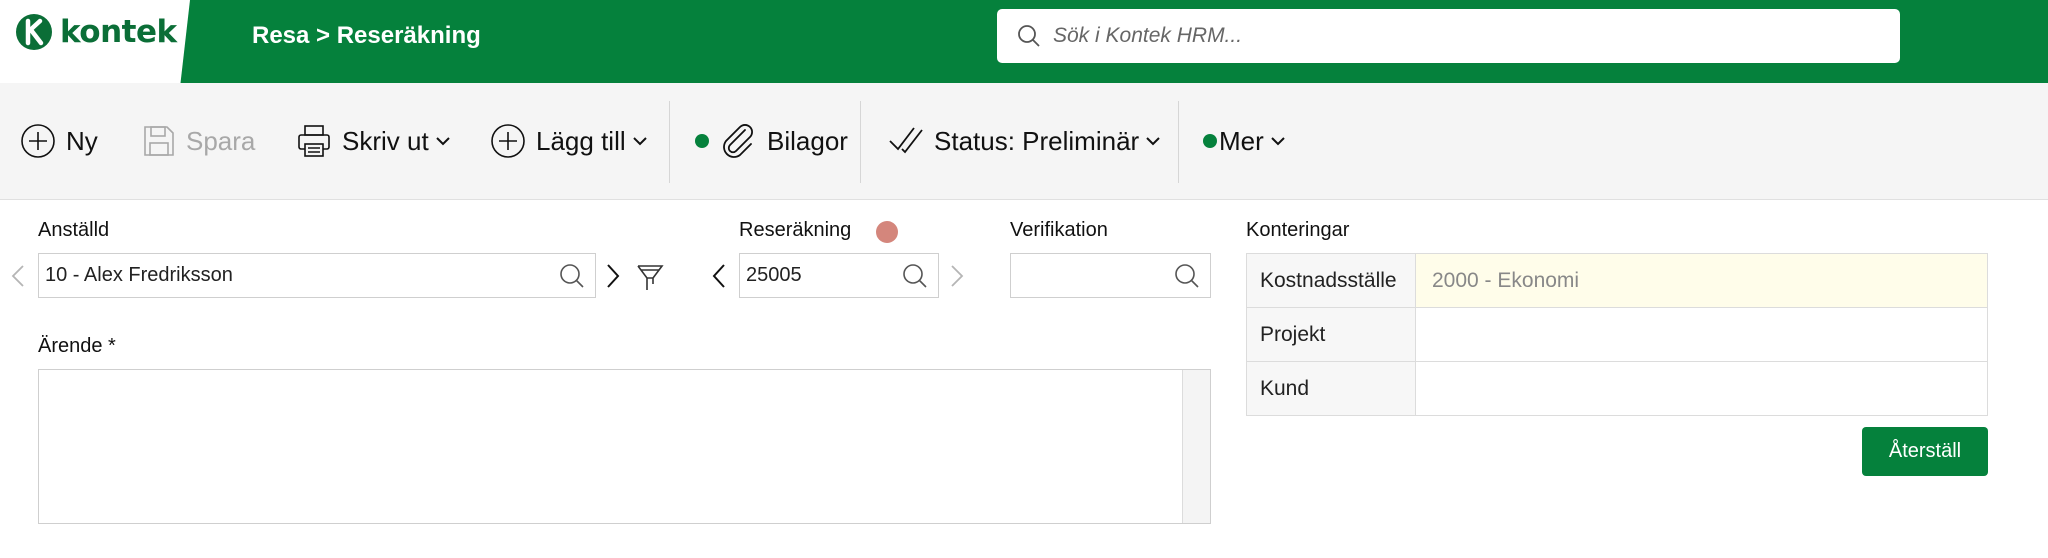  I want to click on postings-title: Konteringar, so click(1298, 230).